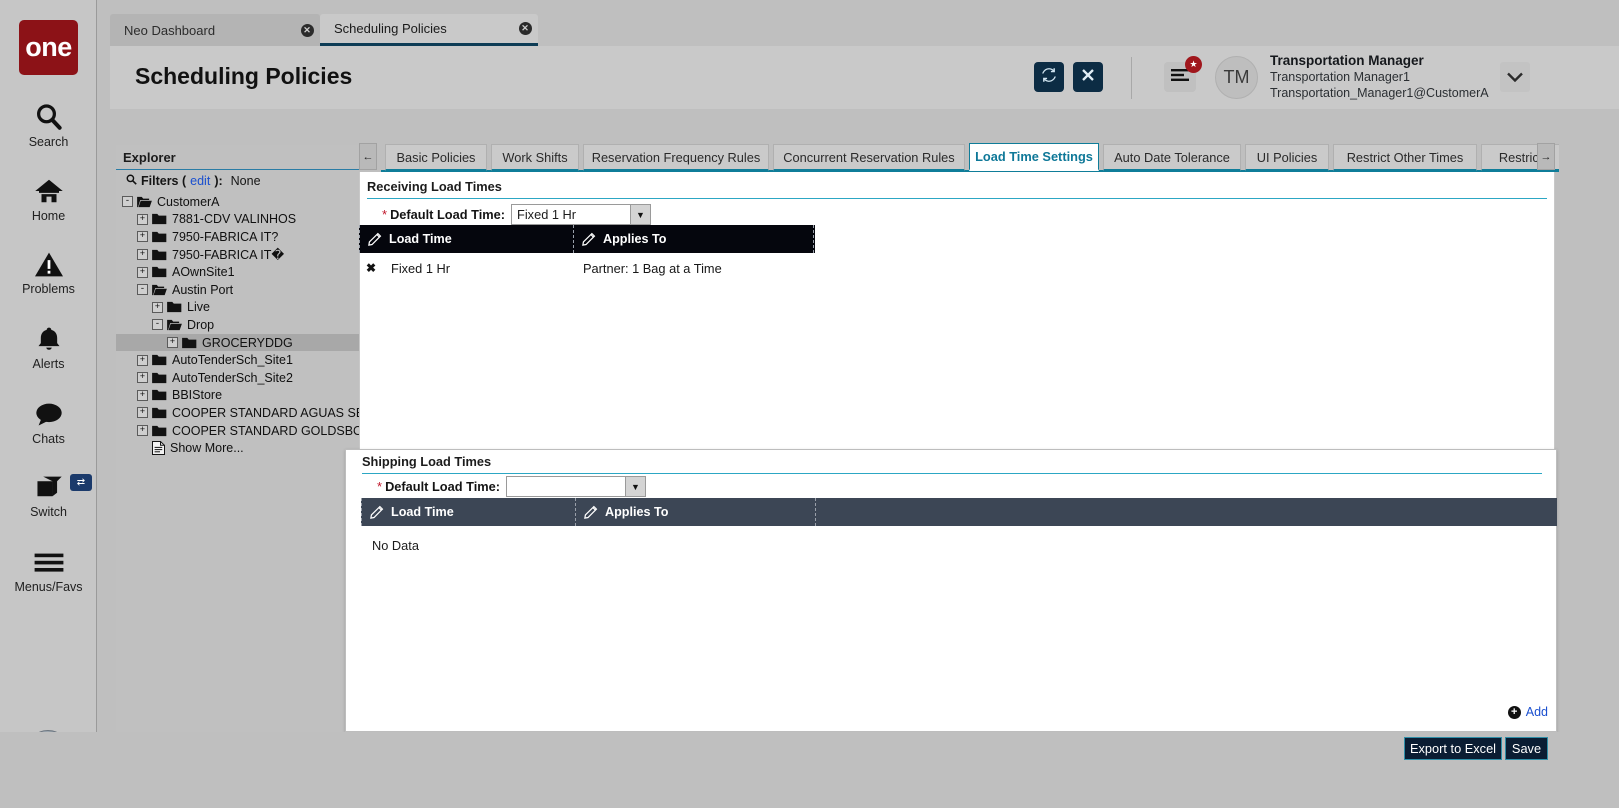  What do you see at coordinates (385, 214) in the screenshot?
I see `required-marker: *` at bounding box center [385, 214].